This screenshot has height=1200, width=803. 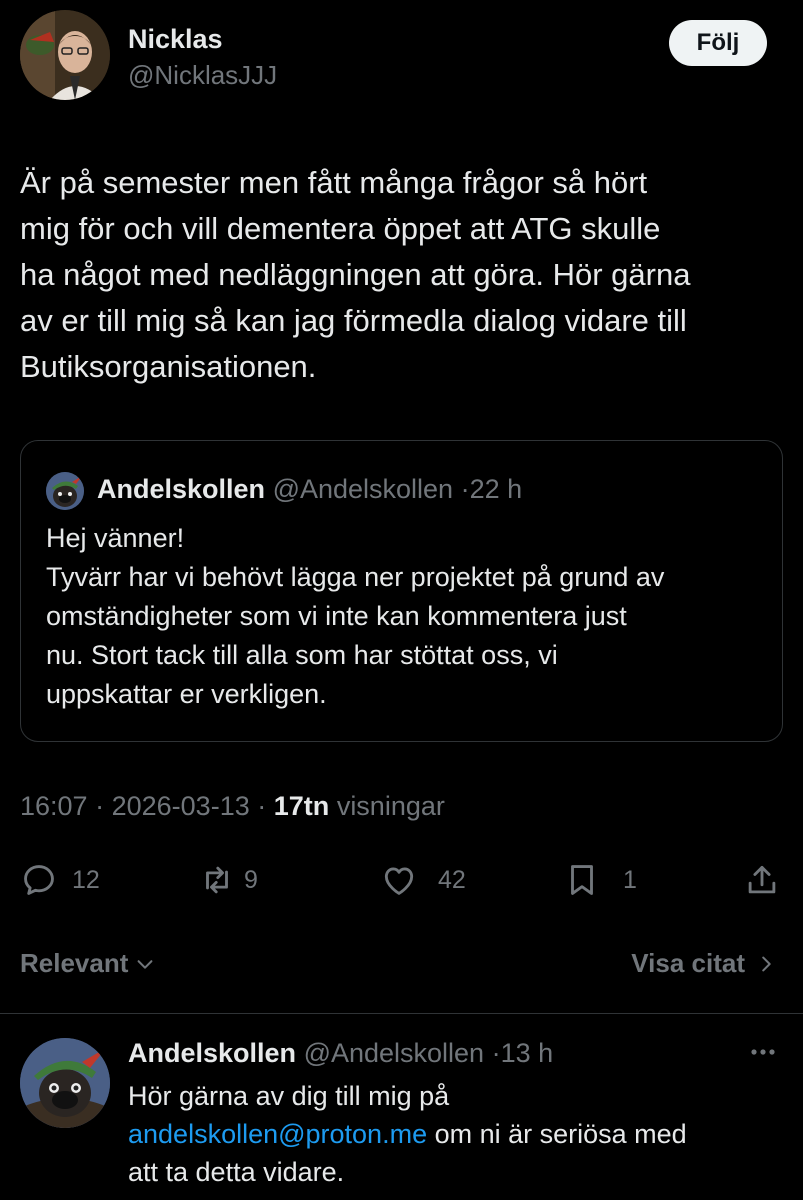 I want to click on more-options-button, so click(x=763, y=1052).